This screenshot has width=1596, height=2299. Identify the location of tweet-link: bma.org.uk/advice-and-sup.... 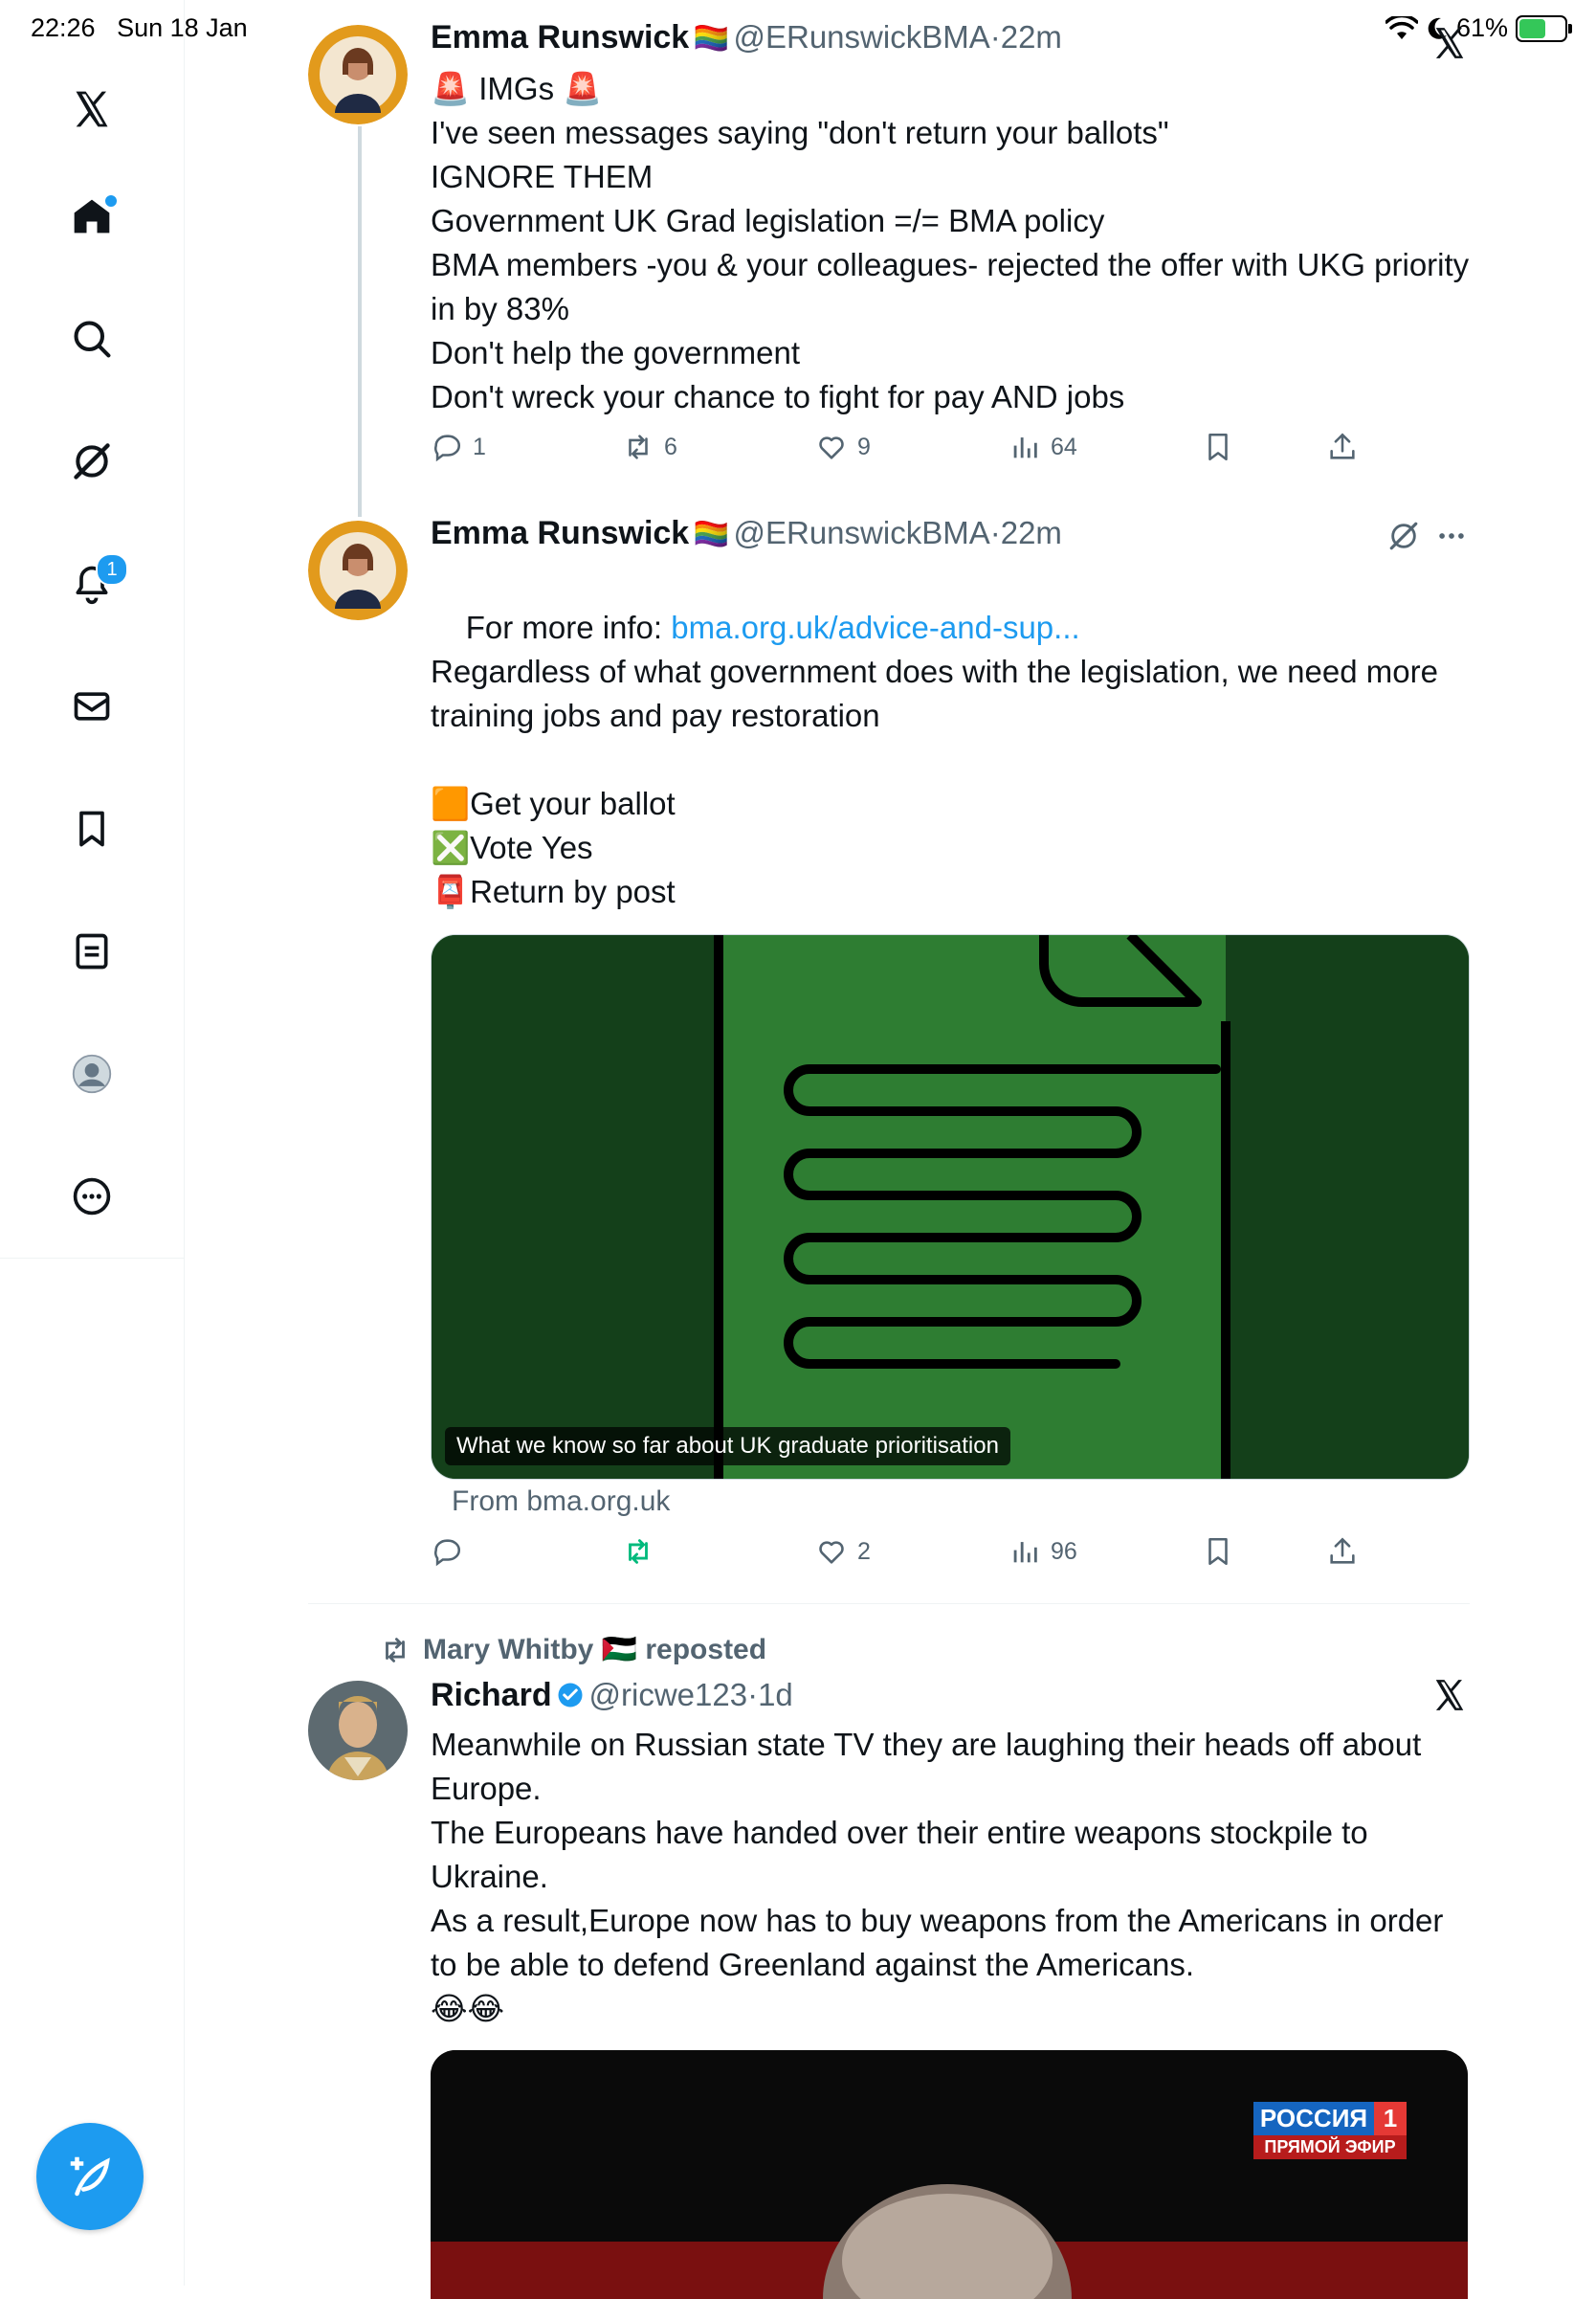
(875, 627).